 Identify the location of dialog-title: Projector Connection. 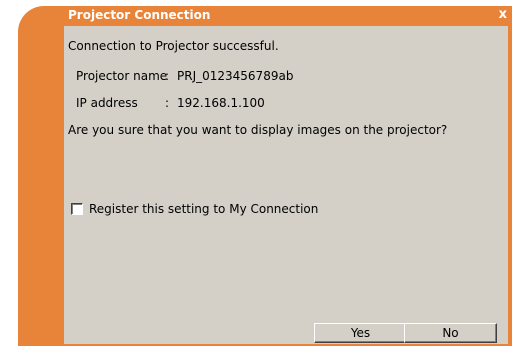
(139, 15).